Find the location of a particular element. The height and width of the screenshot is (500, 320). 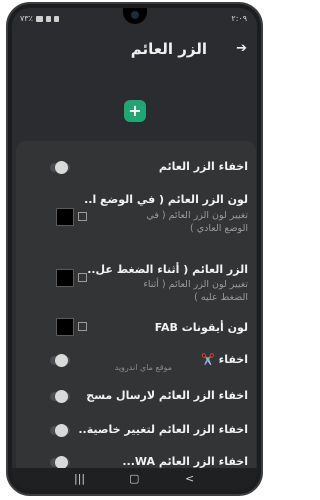

battery-percent: ٧٣٪ is located at coordinates (26, 18).